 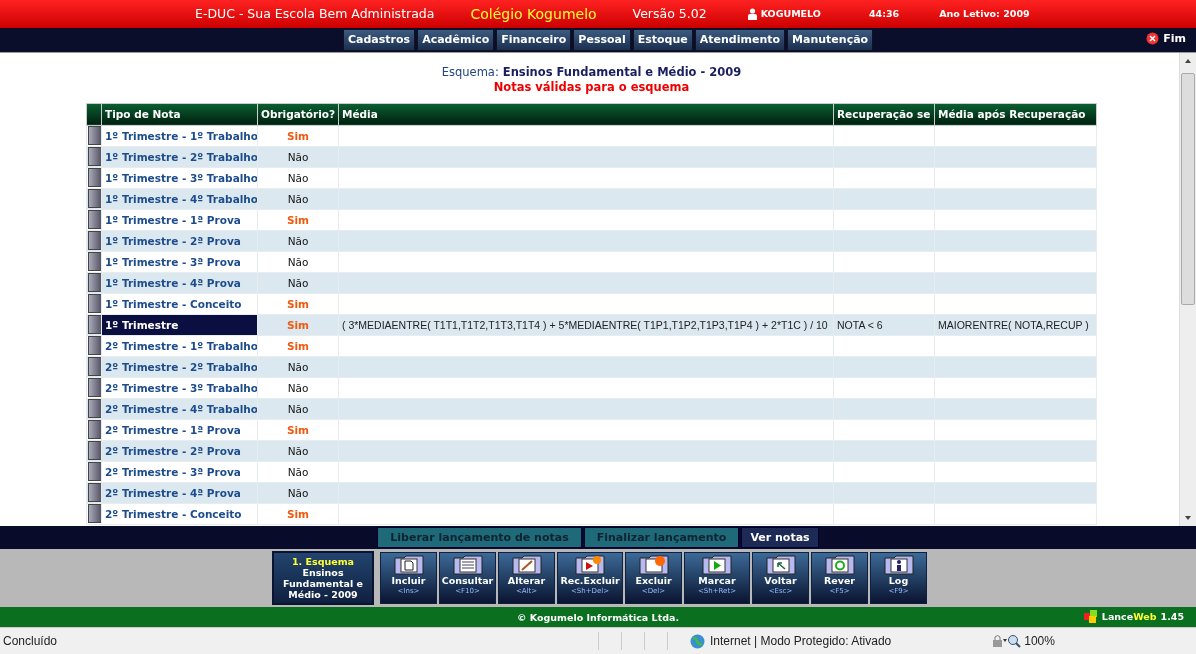 What do you see at coordinates (586, 114) in the screenshot?
I see `column-header: Média` at bounding box center [586, 114].